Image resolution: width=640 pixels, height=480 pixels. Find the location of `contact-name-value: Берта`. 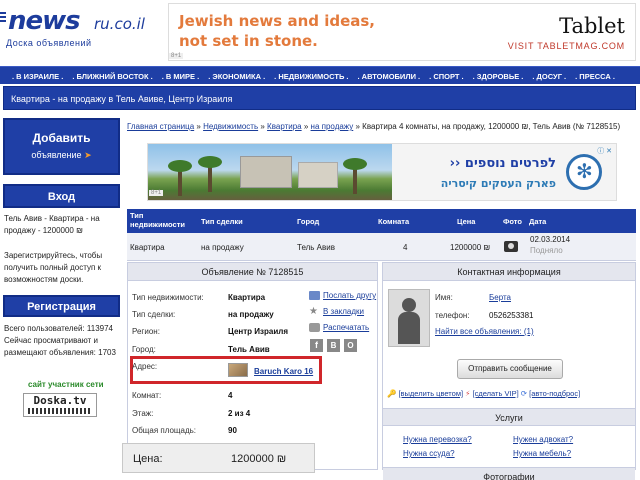

contact-name-value: Берта is located at coordinates (500, 297).